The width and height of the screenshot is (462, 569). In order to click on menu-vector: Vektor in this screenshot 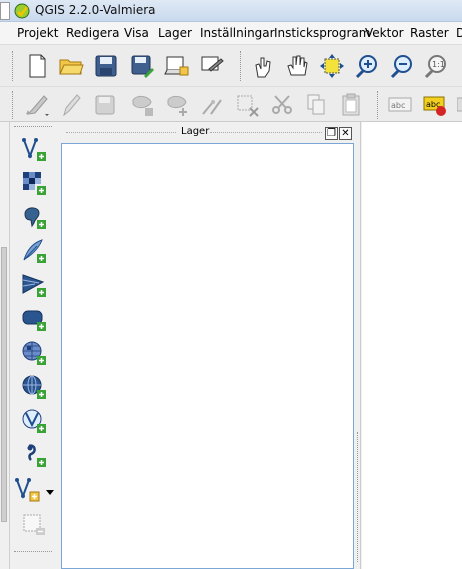, I will do `click(384, 33)`.